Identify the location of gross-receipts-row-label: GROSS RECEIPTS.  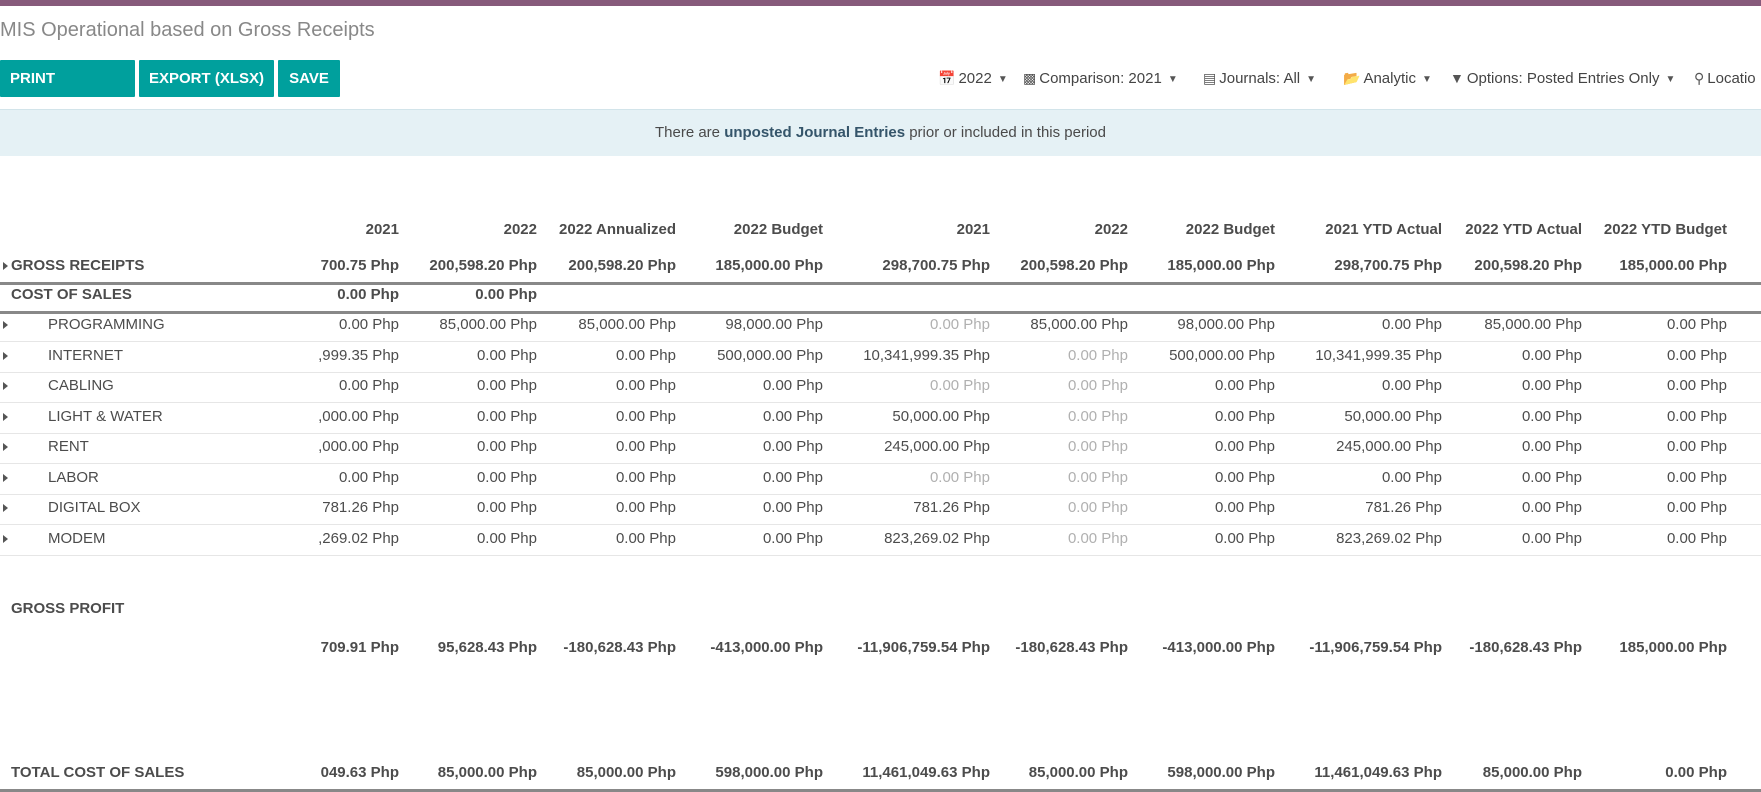
(78, 265).